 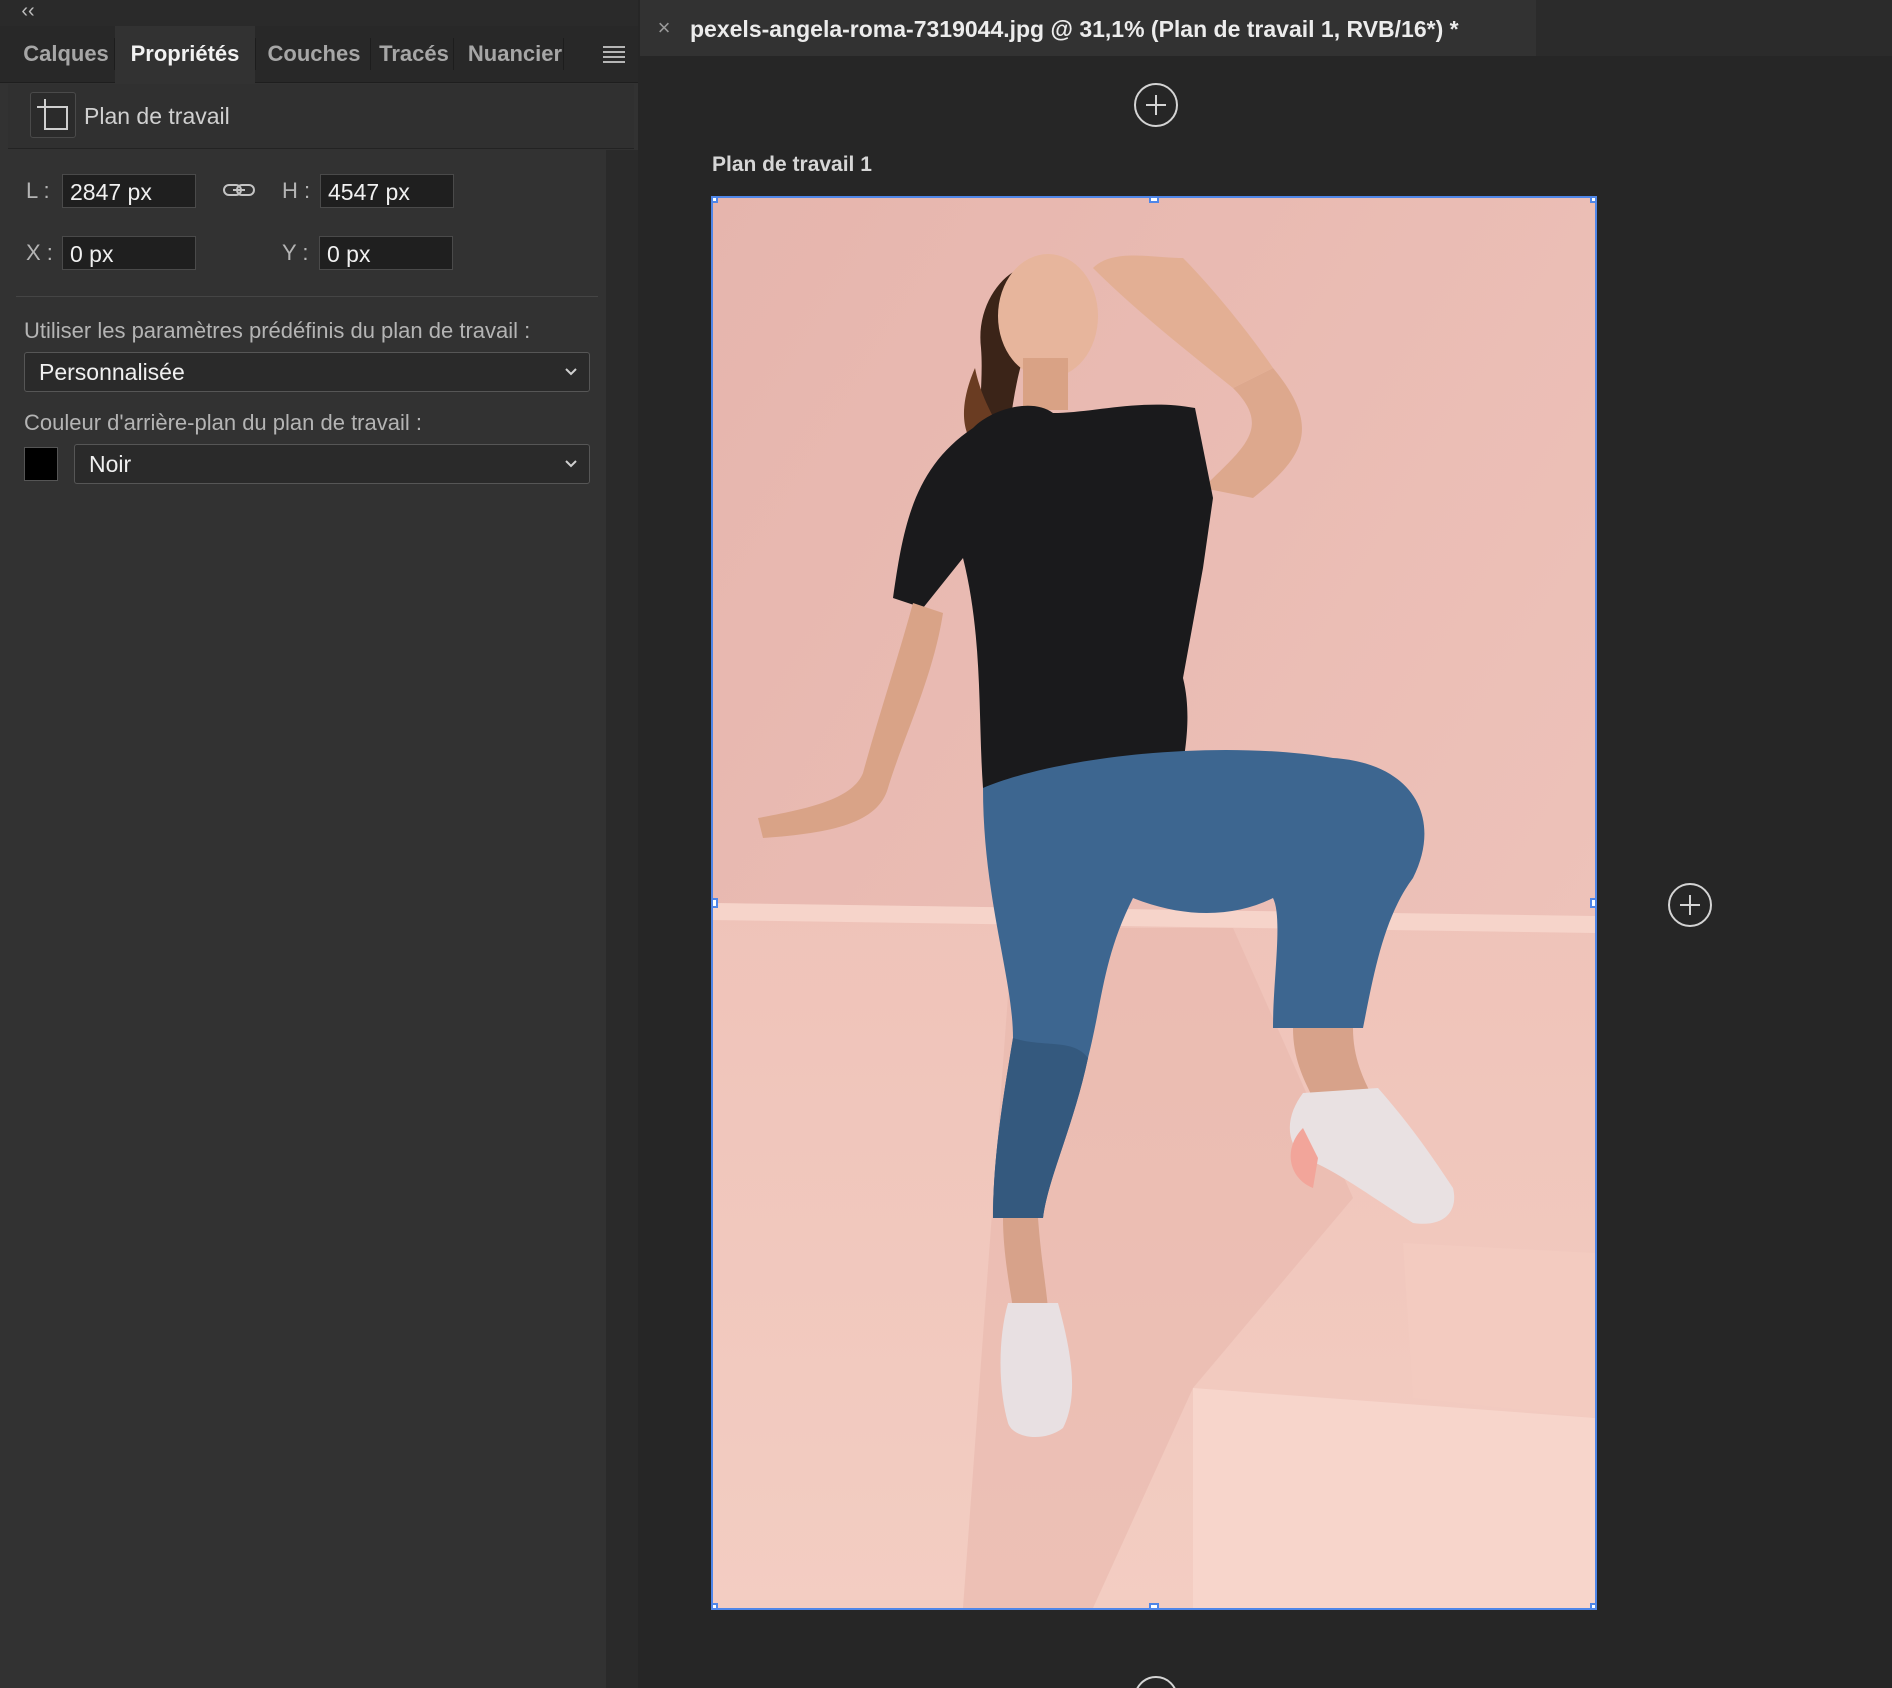 What do you see at coordinates (622, 919) in the screenshot?
I see `panel-scrollbar` at bounding box center [622, 919].